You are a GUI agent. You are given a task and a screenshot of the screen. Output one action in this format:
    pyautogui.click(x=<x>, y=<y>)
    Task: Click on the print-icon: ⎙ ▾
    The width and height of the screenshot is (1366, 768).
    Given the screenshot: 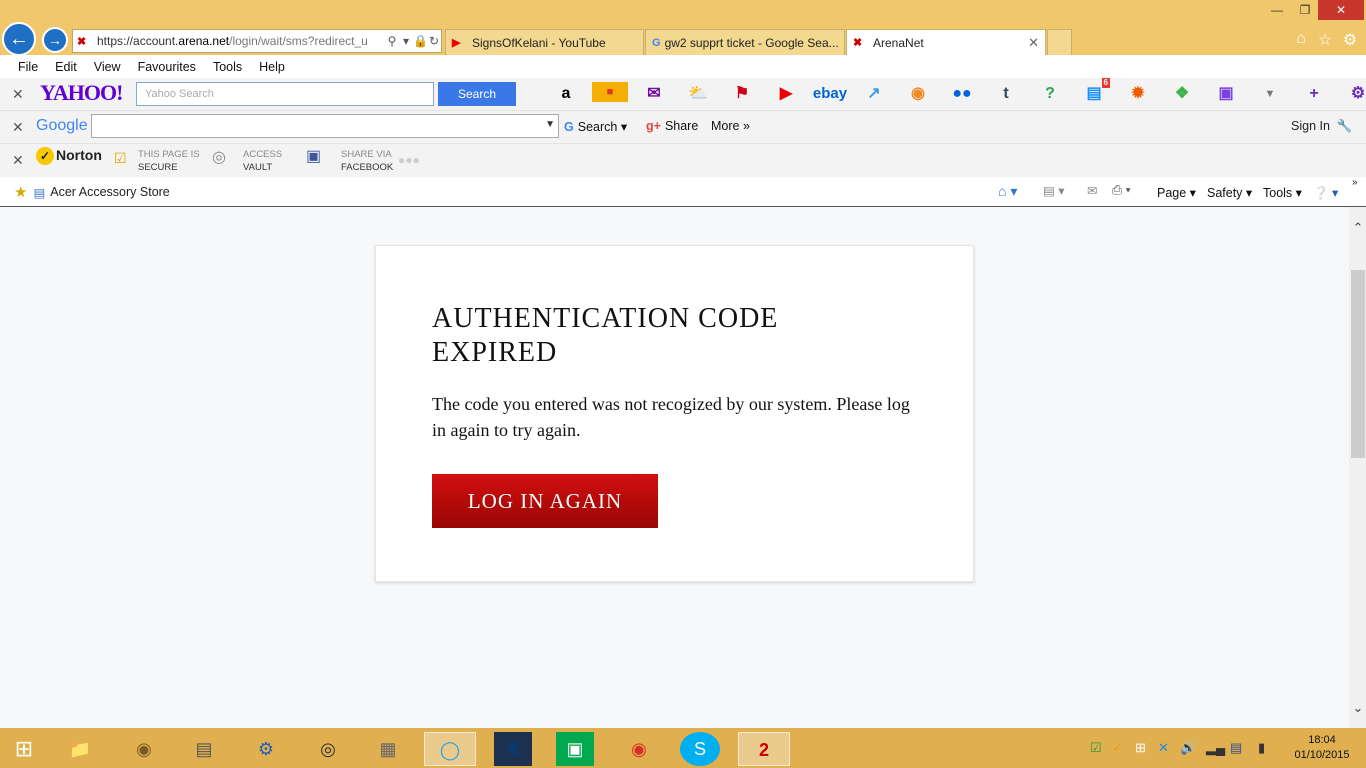 What is the action you would take?
    pyautogui.click(x=1121, y=190)
    